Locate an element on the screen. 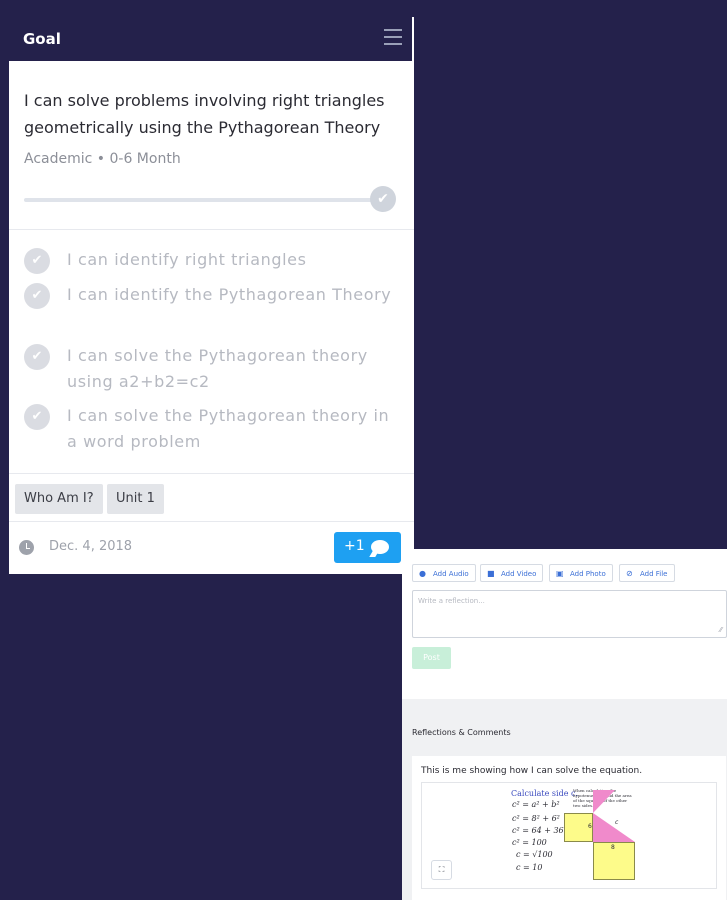 This screenshot has width=727, height=900. clock-icon is located at coordinates (26, 547).